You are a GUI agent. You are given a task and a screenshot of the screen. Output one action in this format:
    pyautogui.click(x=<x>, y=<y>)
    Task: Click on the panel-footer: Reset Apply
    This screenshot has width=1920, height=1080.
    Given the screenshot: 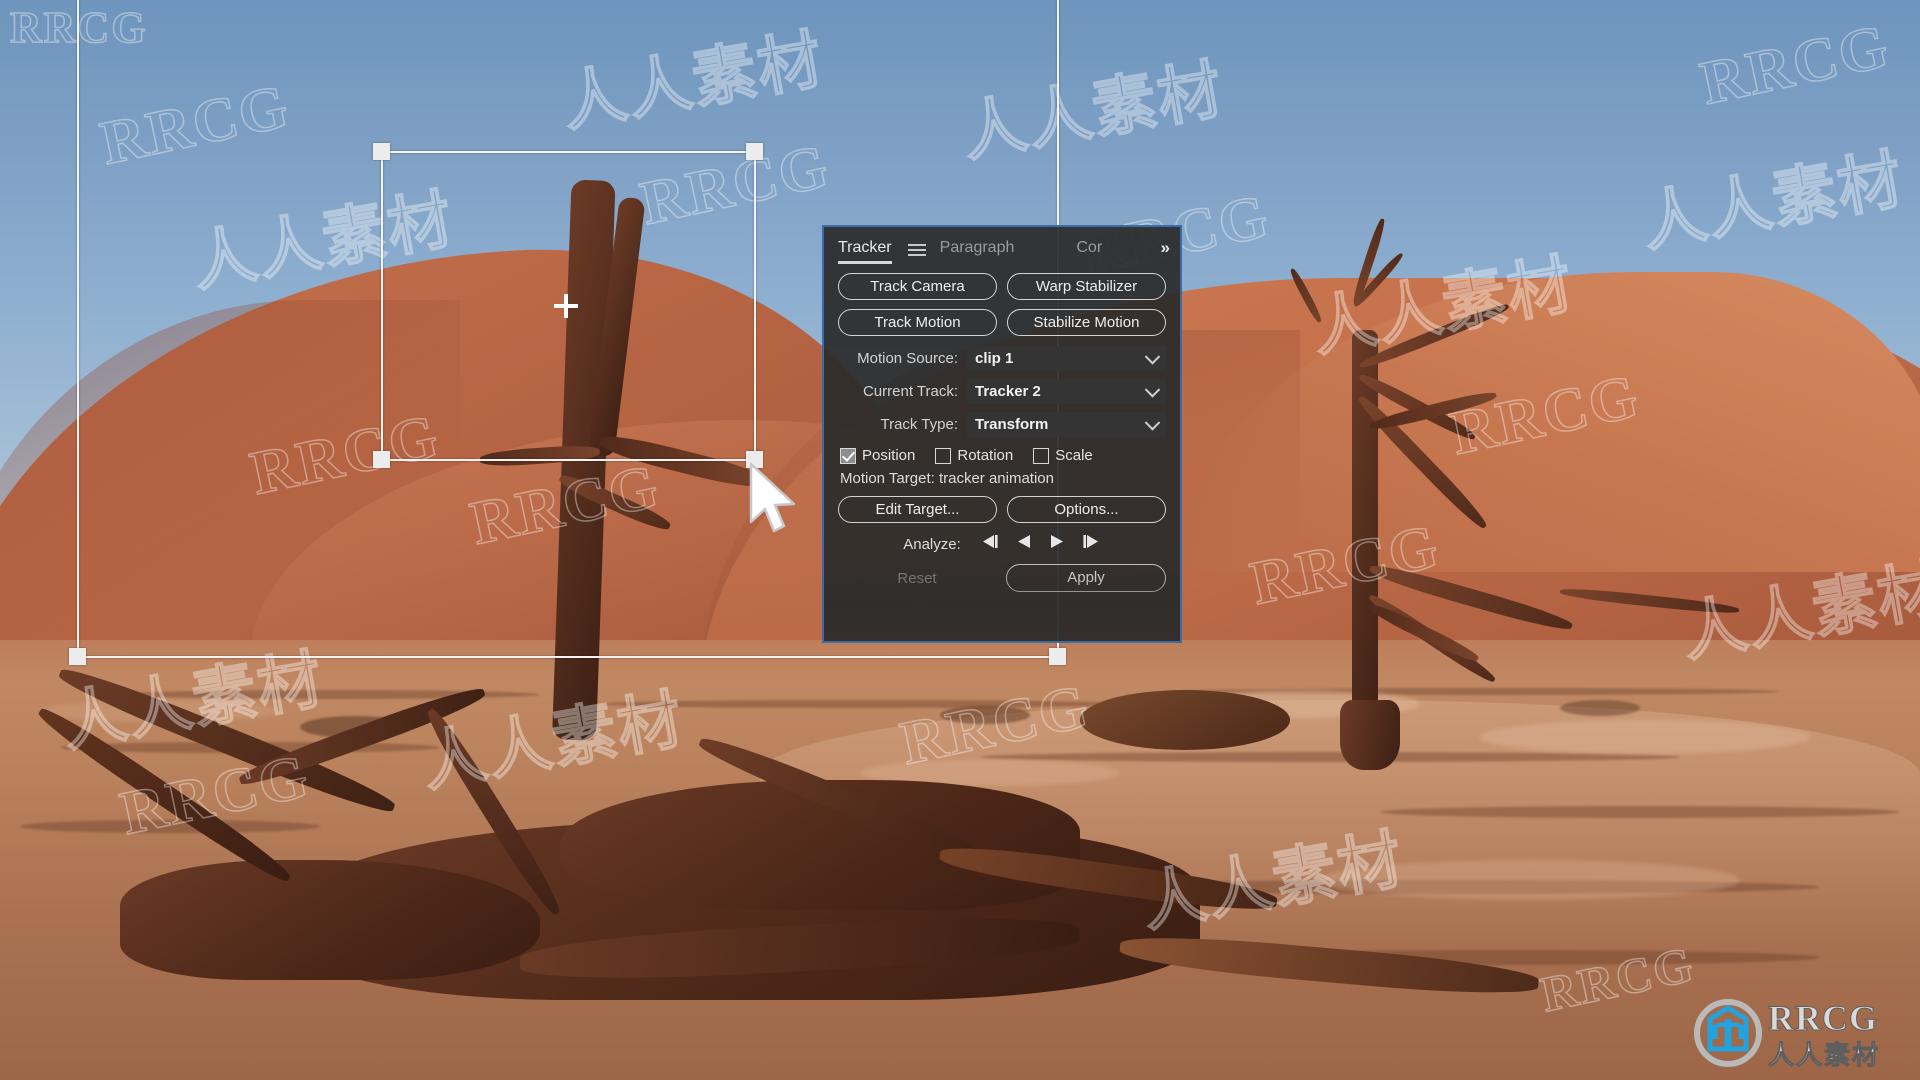 What is the action you would take?
    pyautogui.click(x=1002, y=578)
    